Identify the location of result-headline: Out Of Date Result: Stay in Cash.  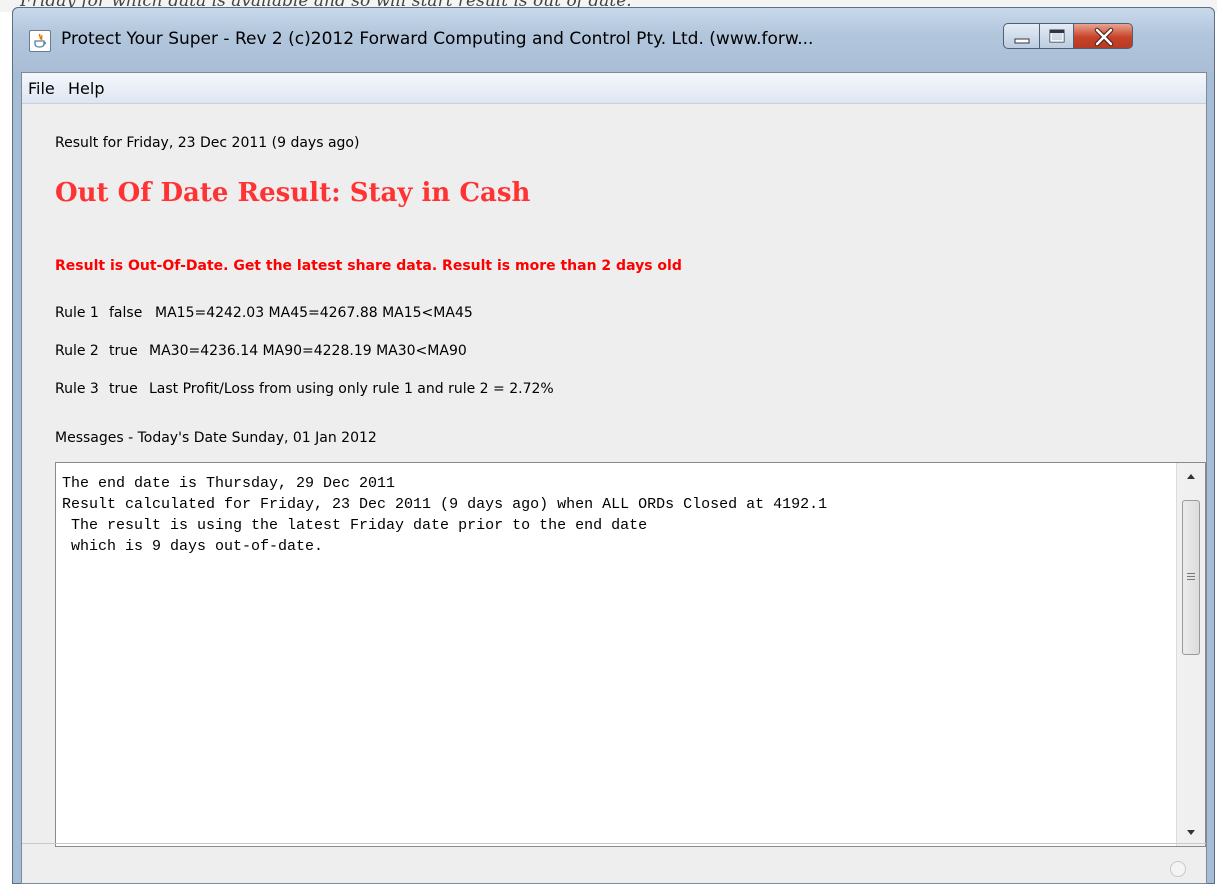
(293, 193).